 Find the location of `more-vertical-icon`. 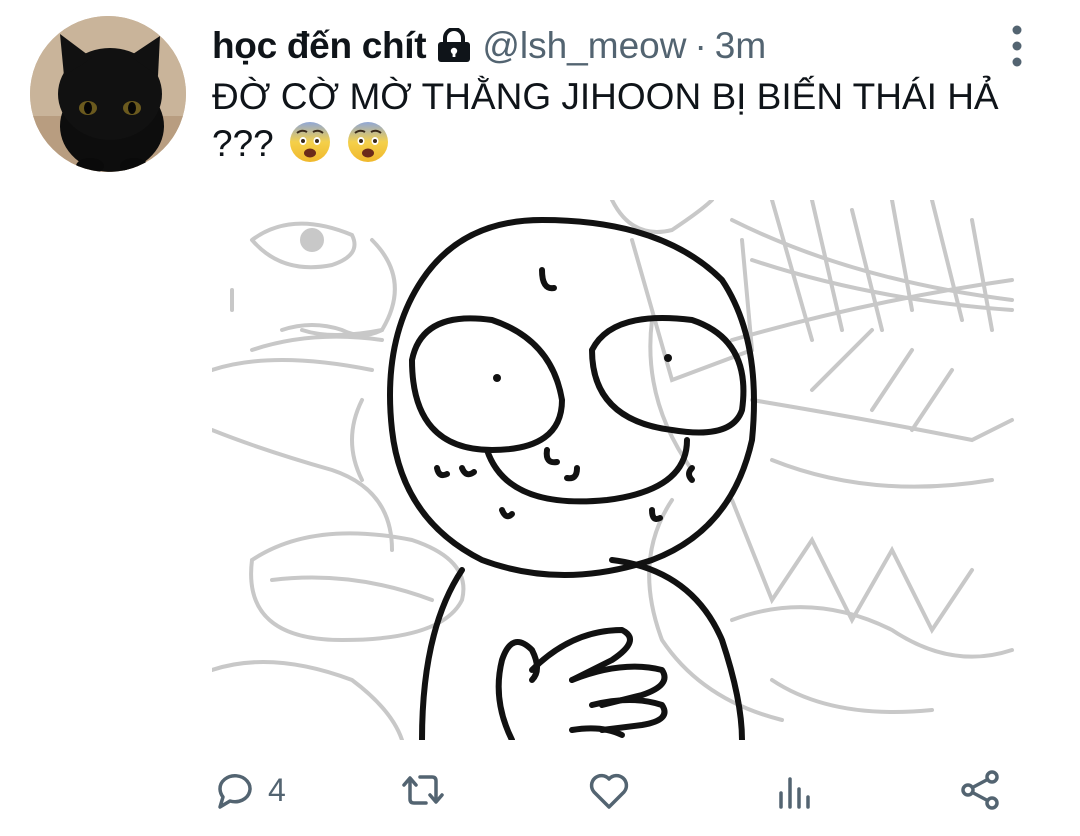

more-vertical-icon is located at coordinates (1017, 46).